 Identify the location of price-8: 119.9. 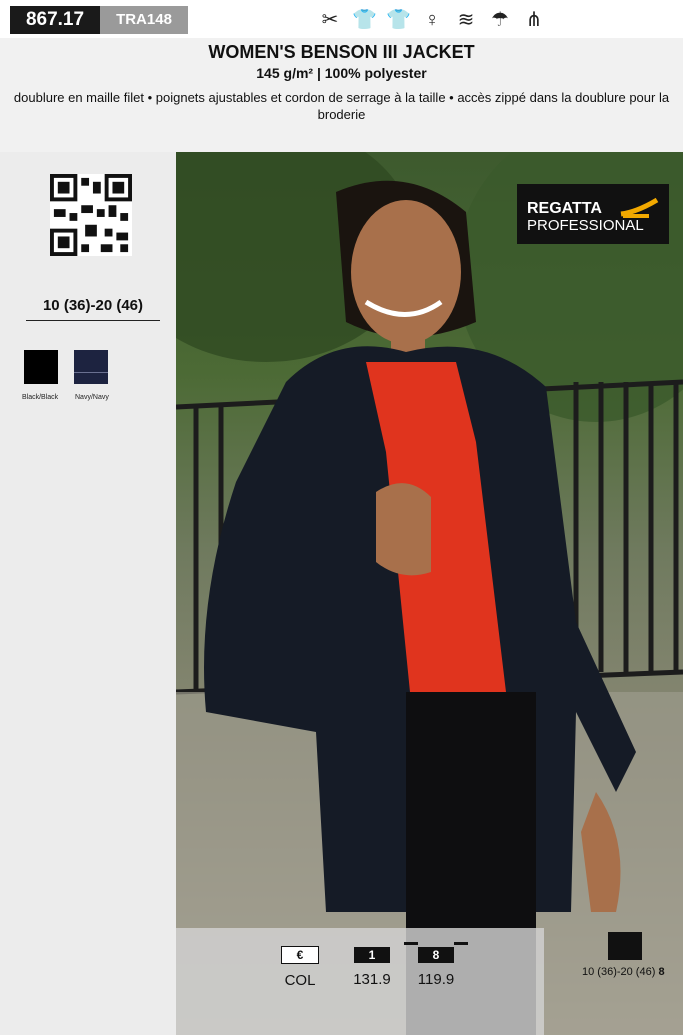
(436, 979).